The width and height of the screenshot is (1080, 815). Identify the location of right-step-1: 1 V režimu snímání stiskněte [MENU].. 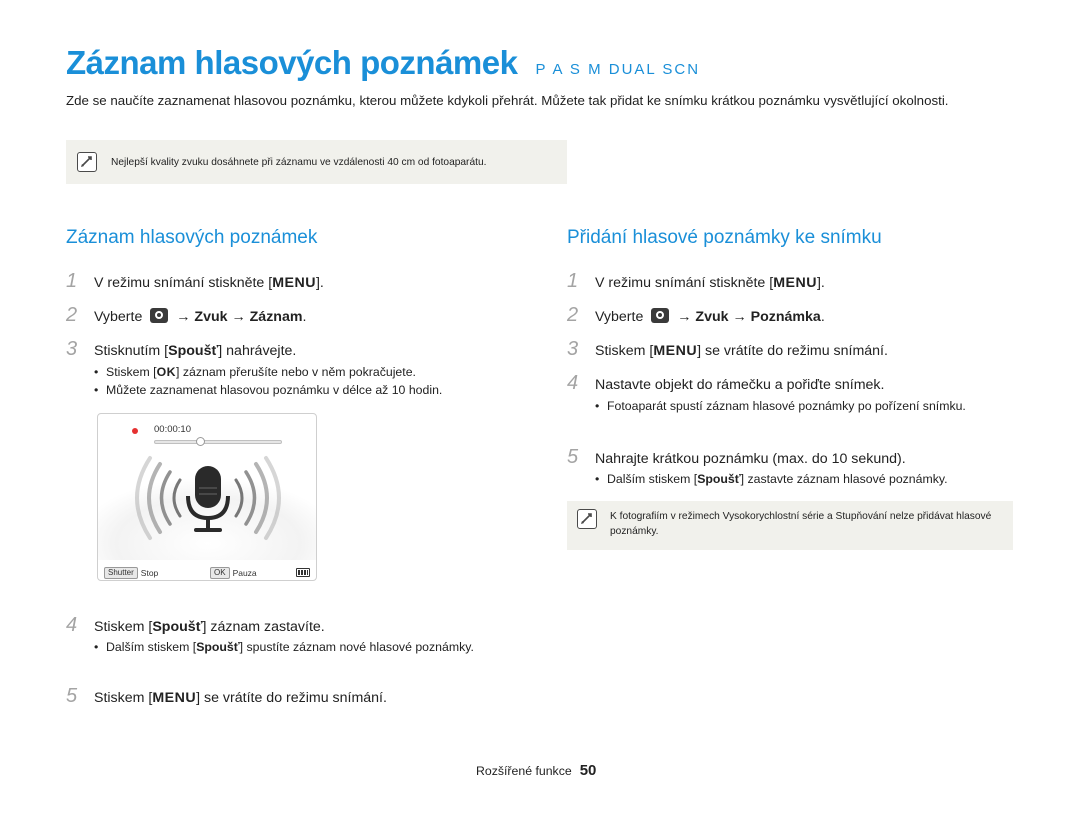
(696, 281).